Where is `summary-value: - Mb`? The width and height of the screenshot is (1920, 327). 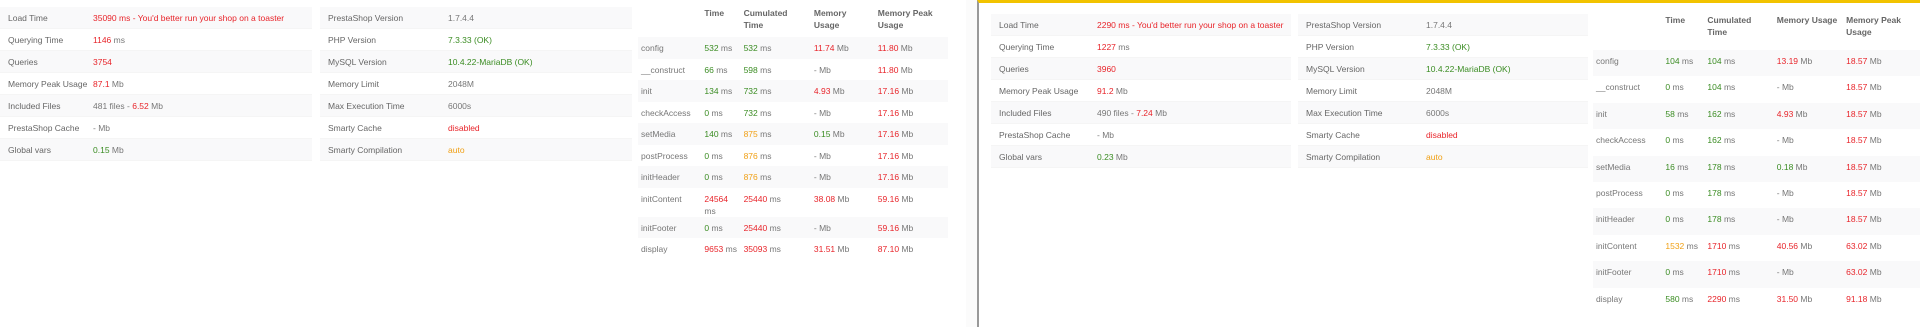
summary-value: - Mb is located at coordinates (1105, 135).